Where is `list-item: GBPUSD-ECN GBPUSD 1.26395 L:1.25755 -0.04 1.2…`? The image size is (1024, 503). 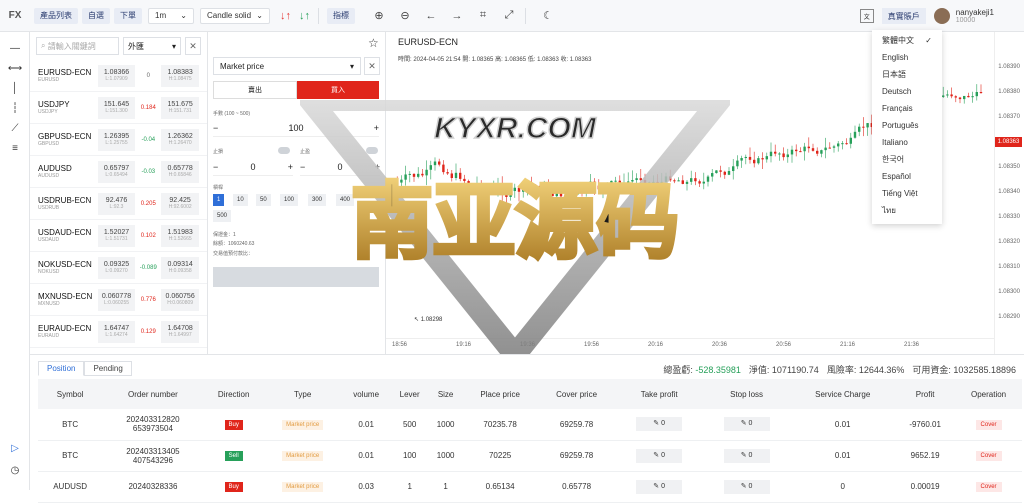 list-item: GBPUSD-ECN GBPUSD 1.26395 L:1.25755 -0.04 1.2… is located at coordinates (118, 140).